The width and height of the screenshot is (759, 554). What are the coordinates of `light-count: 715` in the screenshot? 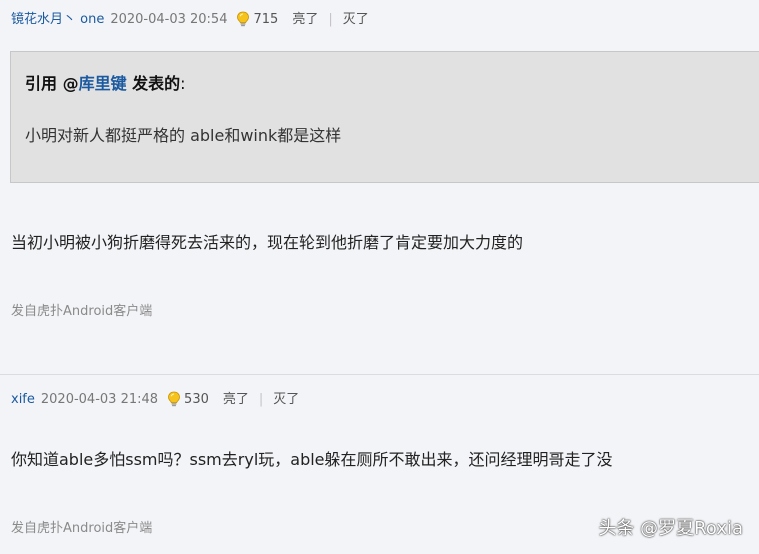 It's located at (266, 19).